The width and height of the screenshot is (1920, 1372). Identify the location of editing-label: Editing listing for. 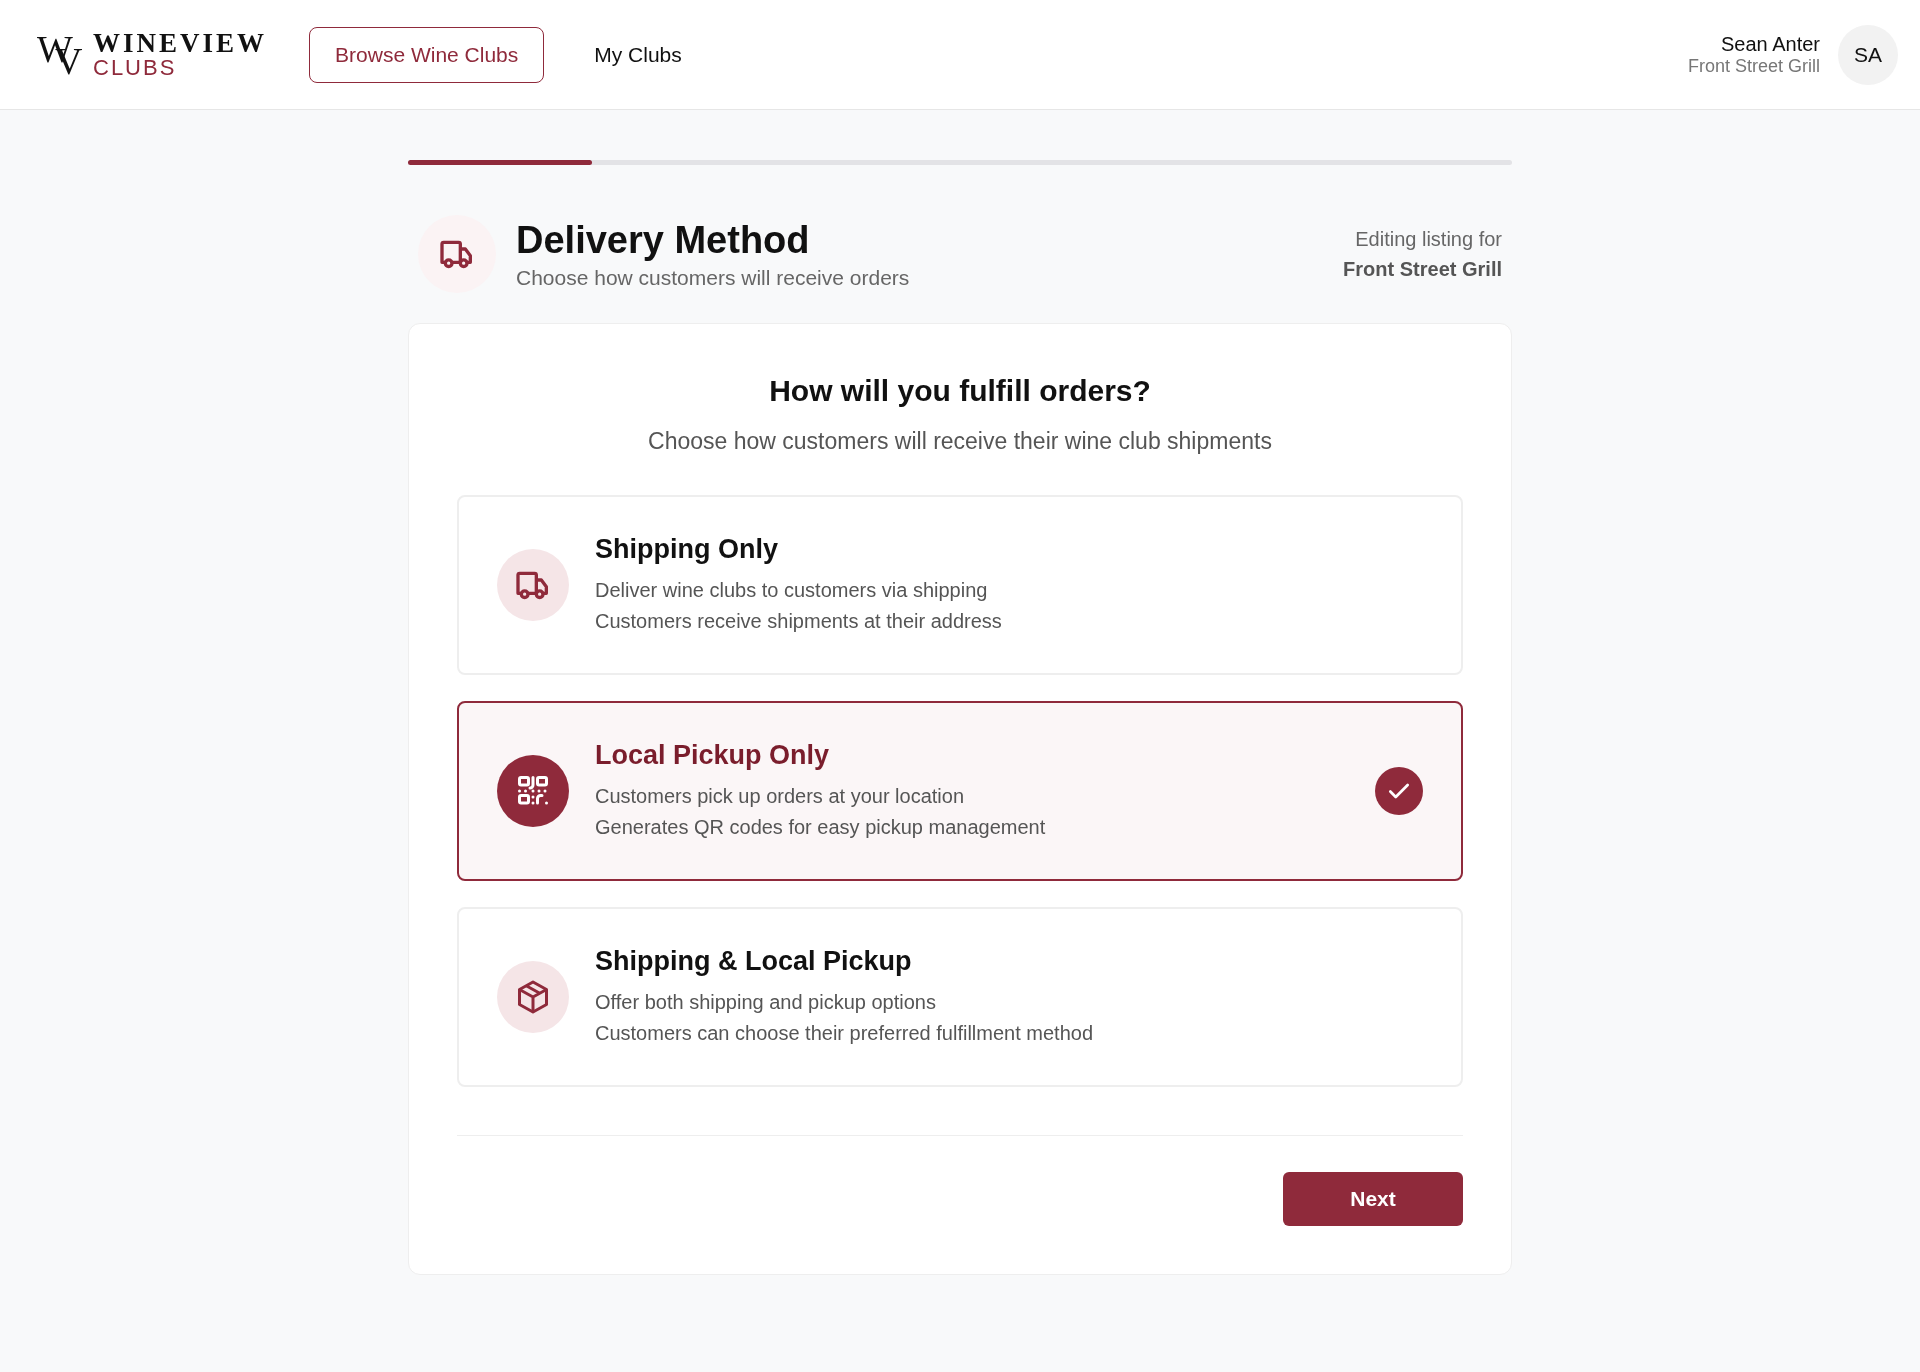
(1428, 239).